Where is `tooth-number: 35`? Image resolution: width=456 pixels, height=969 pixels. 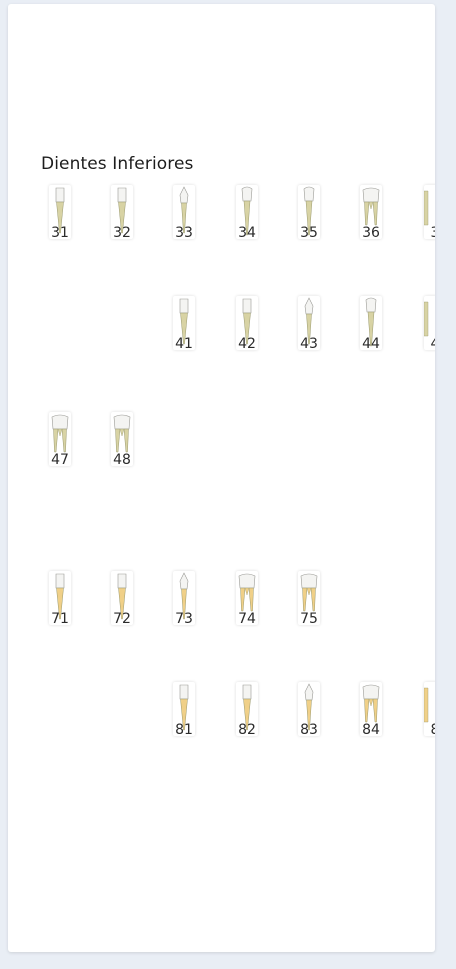
tooth-number: 35 is located at coordinates (309, 233).